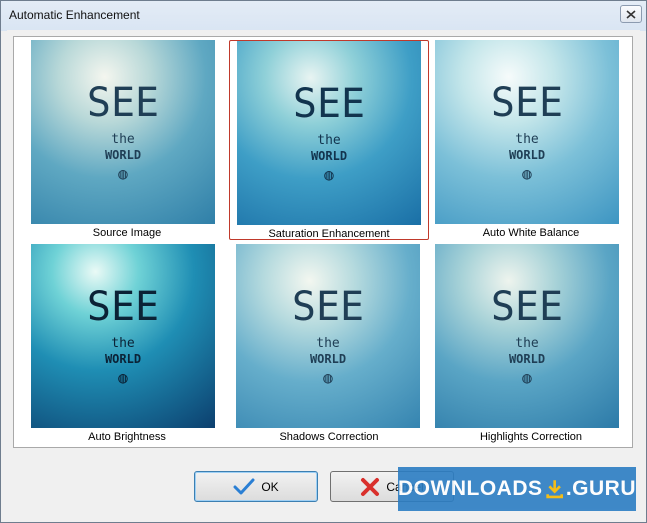 The height and width of the screenshot is (523, 647). I want to click on thumbnail-source-image: SEE the WORLD ◍ Source Image, so click(127, 140).